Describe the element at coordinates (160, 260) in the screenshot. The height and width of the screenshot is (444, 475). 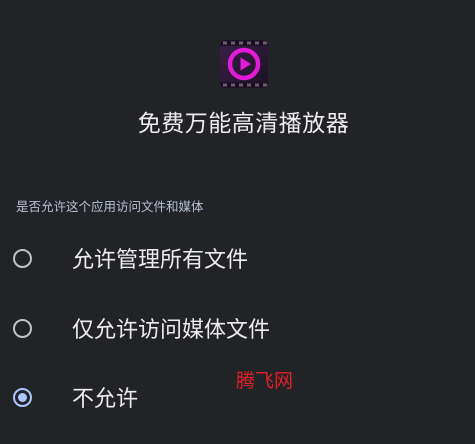
I see `option-label: 允许管理所有文件` at that location.